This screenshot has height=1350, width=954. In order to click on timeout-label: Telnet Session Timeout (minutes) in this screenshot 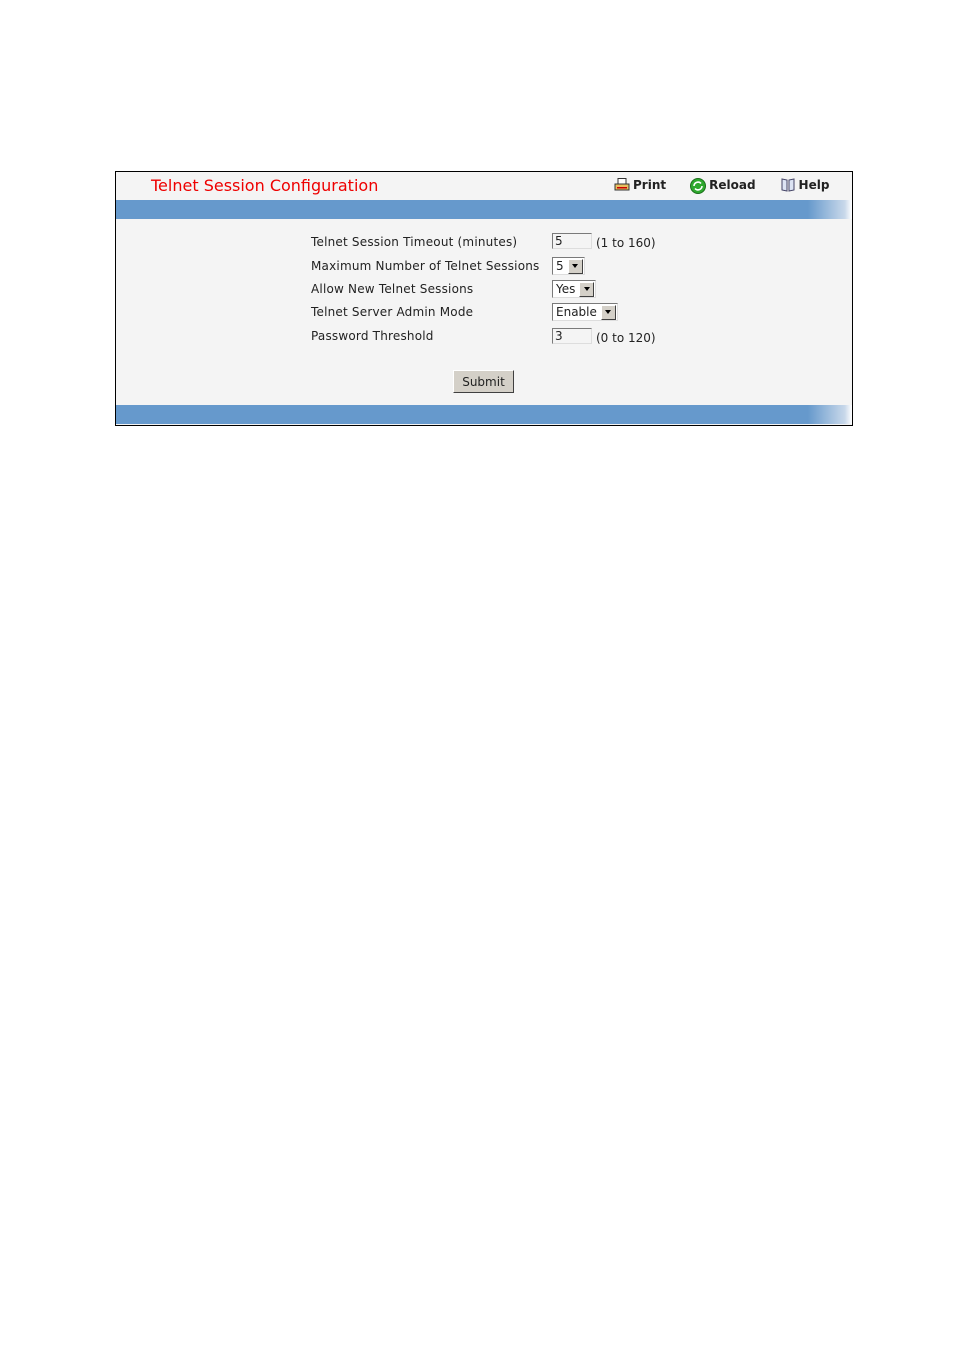, I will do `click(414, 242)`.